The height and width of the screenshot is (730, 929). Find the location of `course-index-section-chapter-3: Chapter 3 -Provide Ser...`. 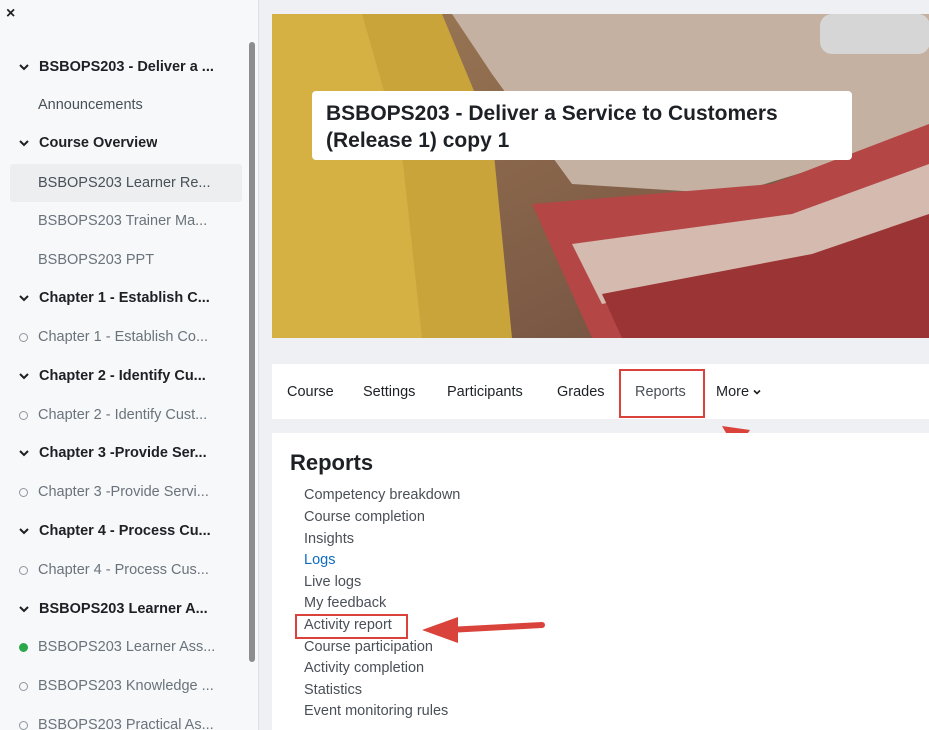

course-index-section-chapter-3: Chapter 3 -Provide Ser... is located at coordinates (123, 453).